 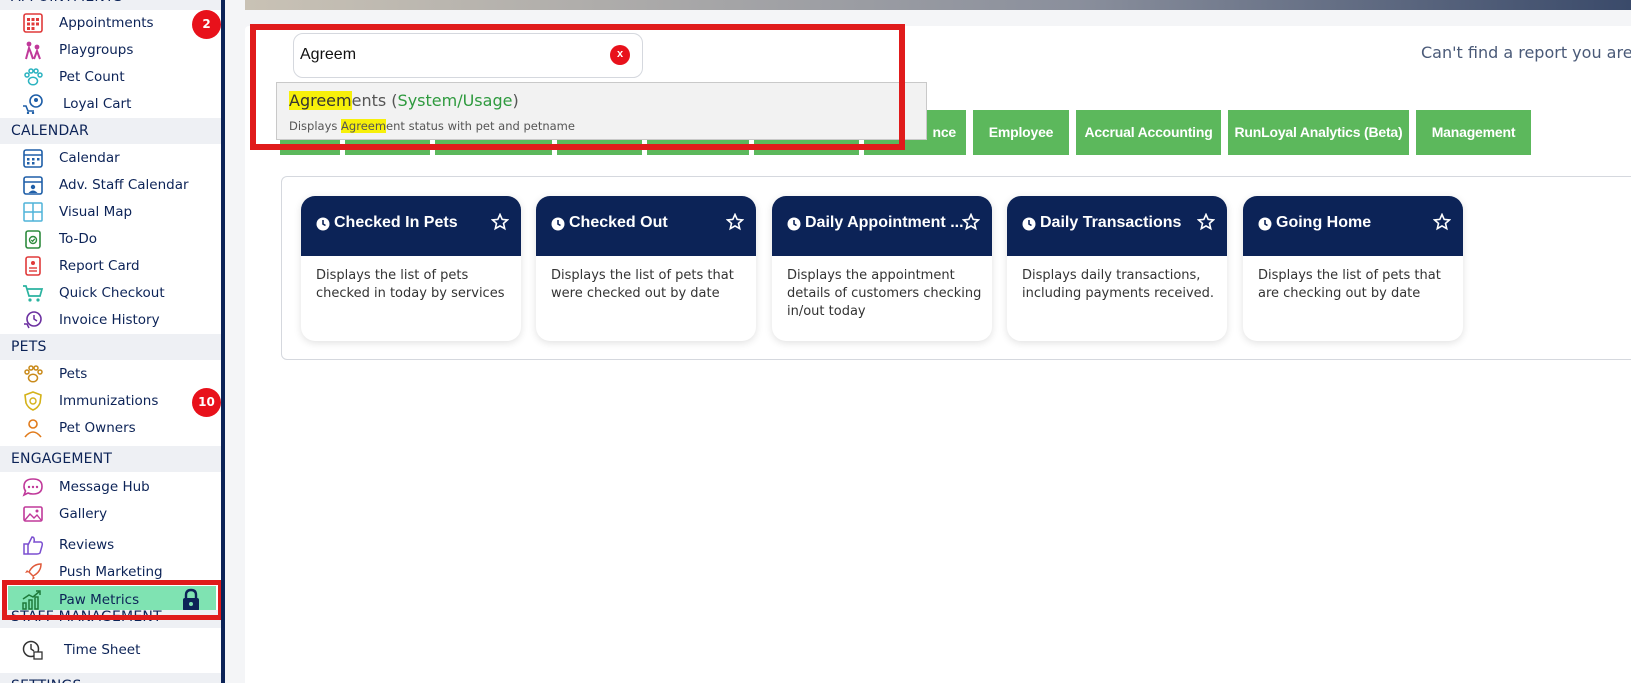 I want to click on sidebar-item-appointments: Appointments, so click(x=110, y=22).